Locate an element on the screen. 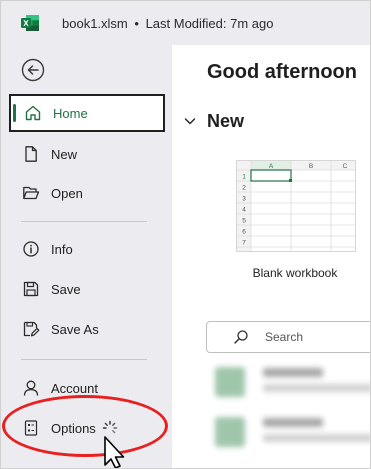 This screenshot has height=469, width=371. person-icon is located at coordinates (31, 388).